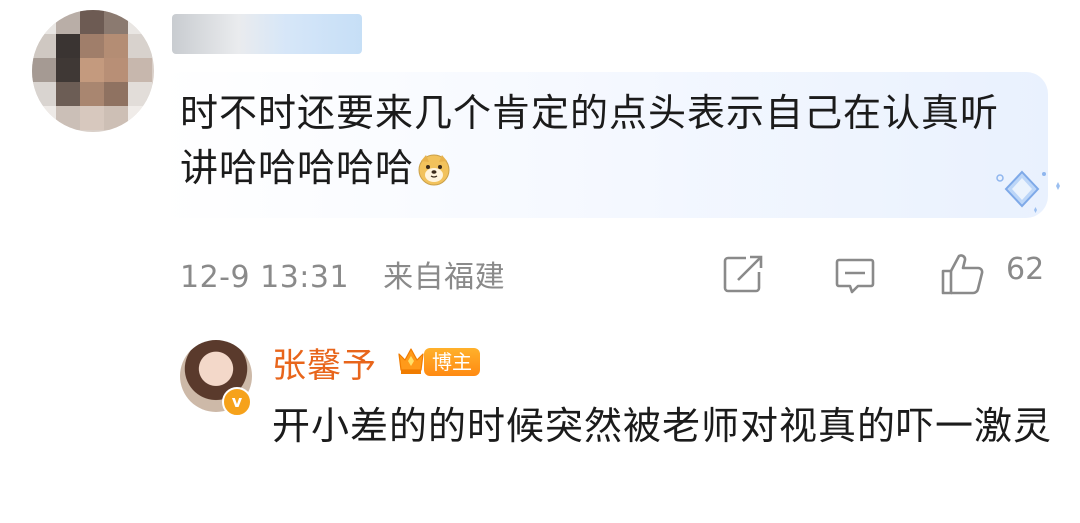 The height and width of the screenshot is (523, 1080). Describe the element at coordinates (590, 140) in the screenshot. I see `comment-text-content: 时不时还要来几个肯定的点头表示自己在认真听讲哈哈哈哈哈` at that location.